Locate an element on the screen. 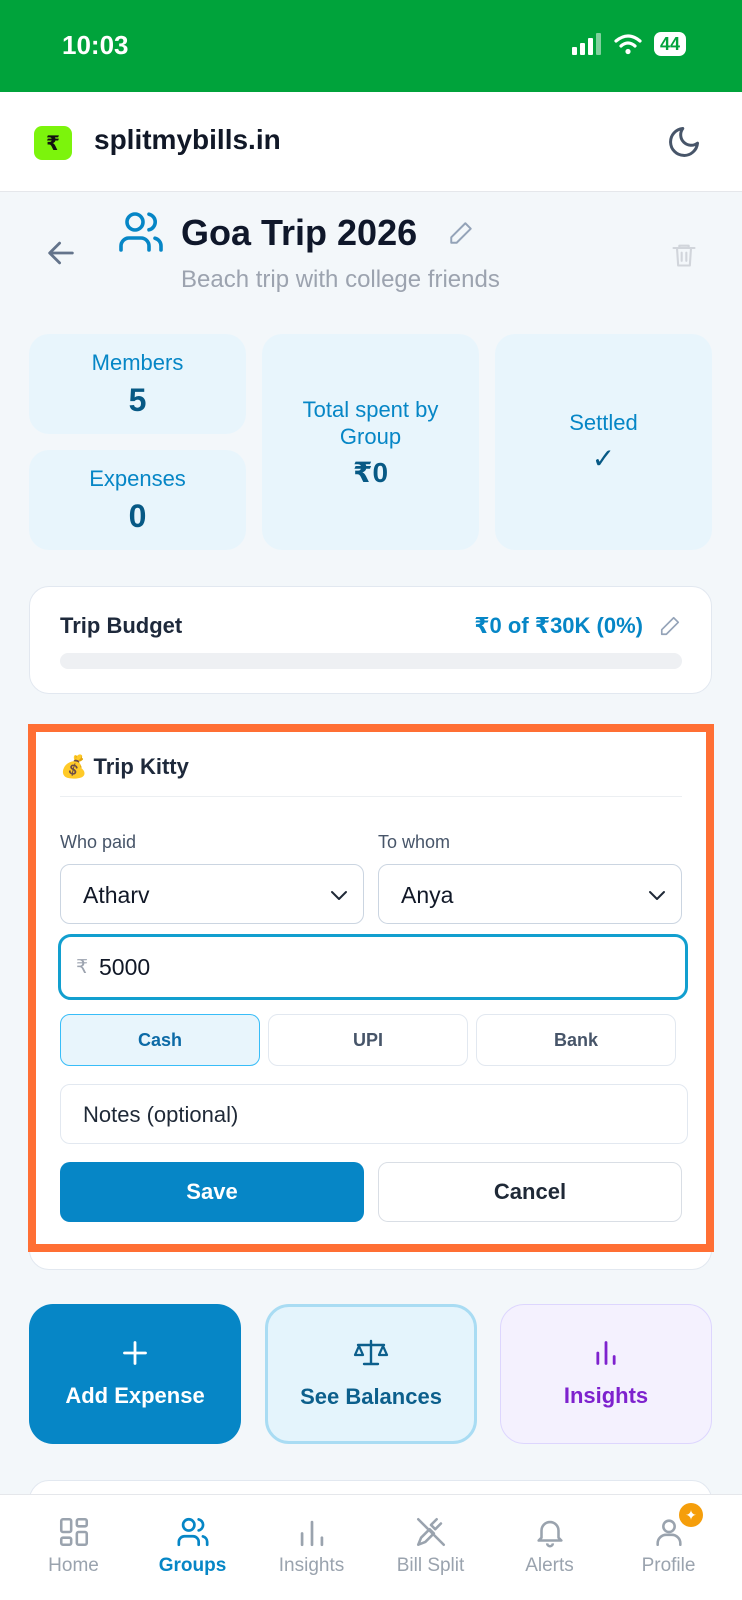 The width and height of the screenshot is (742, 1600). group-users-icon is located at coordinates (141, 232).